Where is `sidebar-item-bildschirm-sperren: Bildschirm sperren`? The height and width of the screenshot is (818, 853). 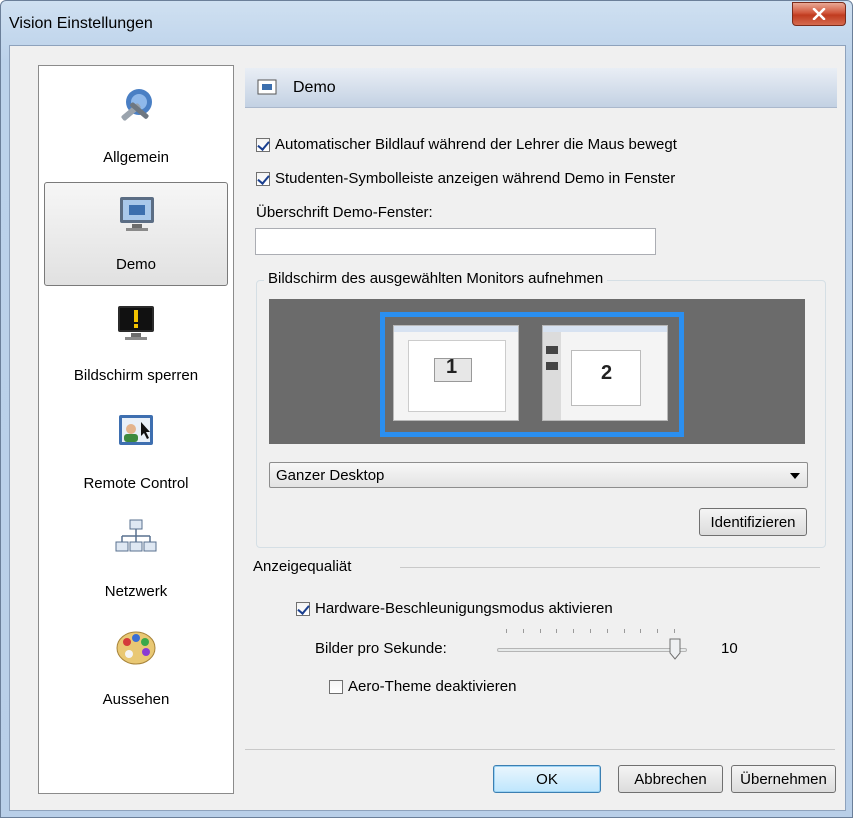
sidebar-item-bildschirm-sperren: Bildschirm sperren is located at coordinates (136, 344).